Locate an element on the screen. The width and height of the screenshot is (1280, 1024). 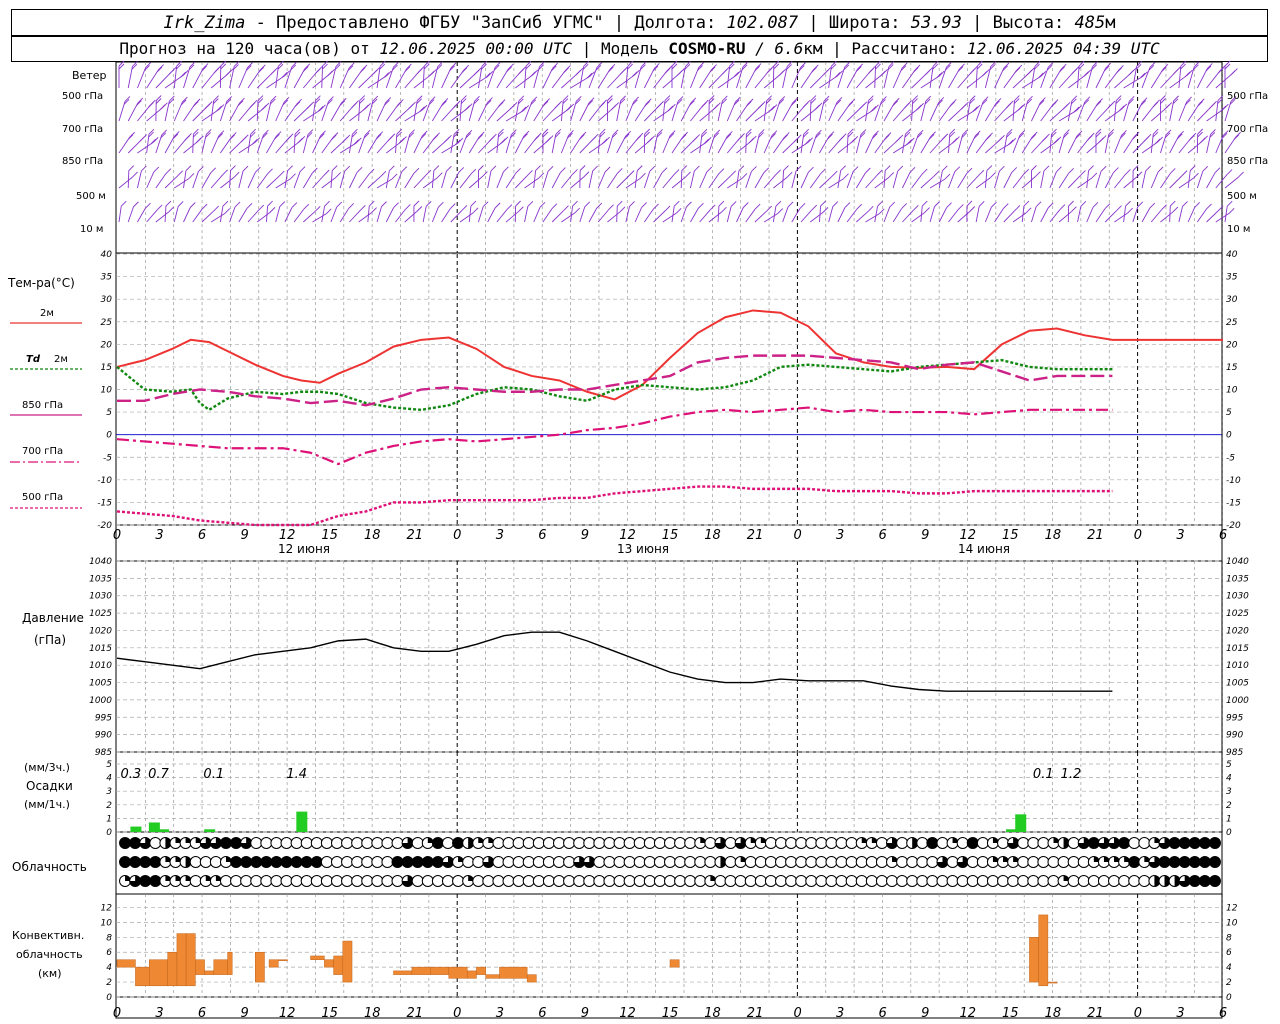
pressure-tick-right: 1035 is located at coordinates (1237, 579).